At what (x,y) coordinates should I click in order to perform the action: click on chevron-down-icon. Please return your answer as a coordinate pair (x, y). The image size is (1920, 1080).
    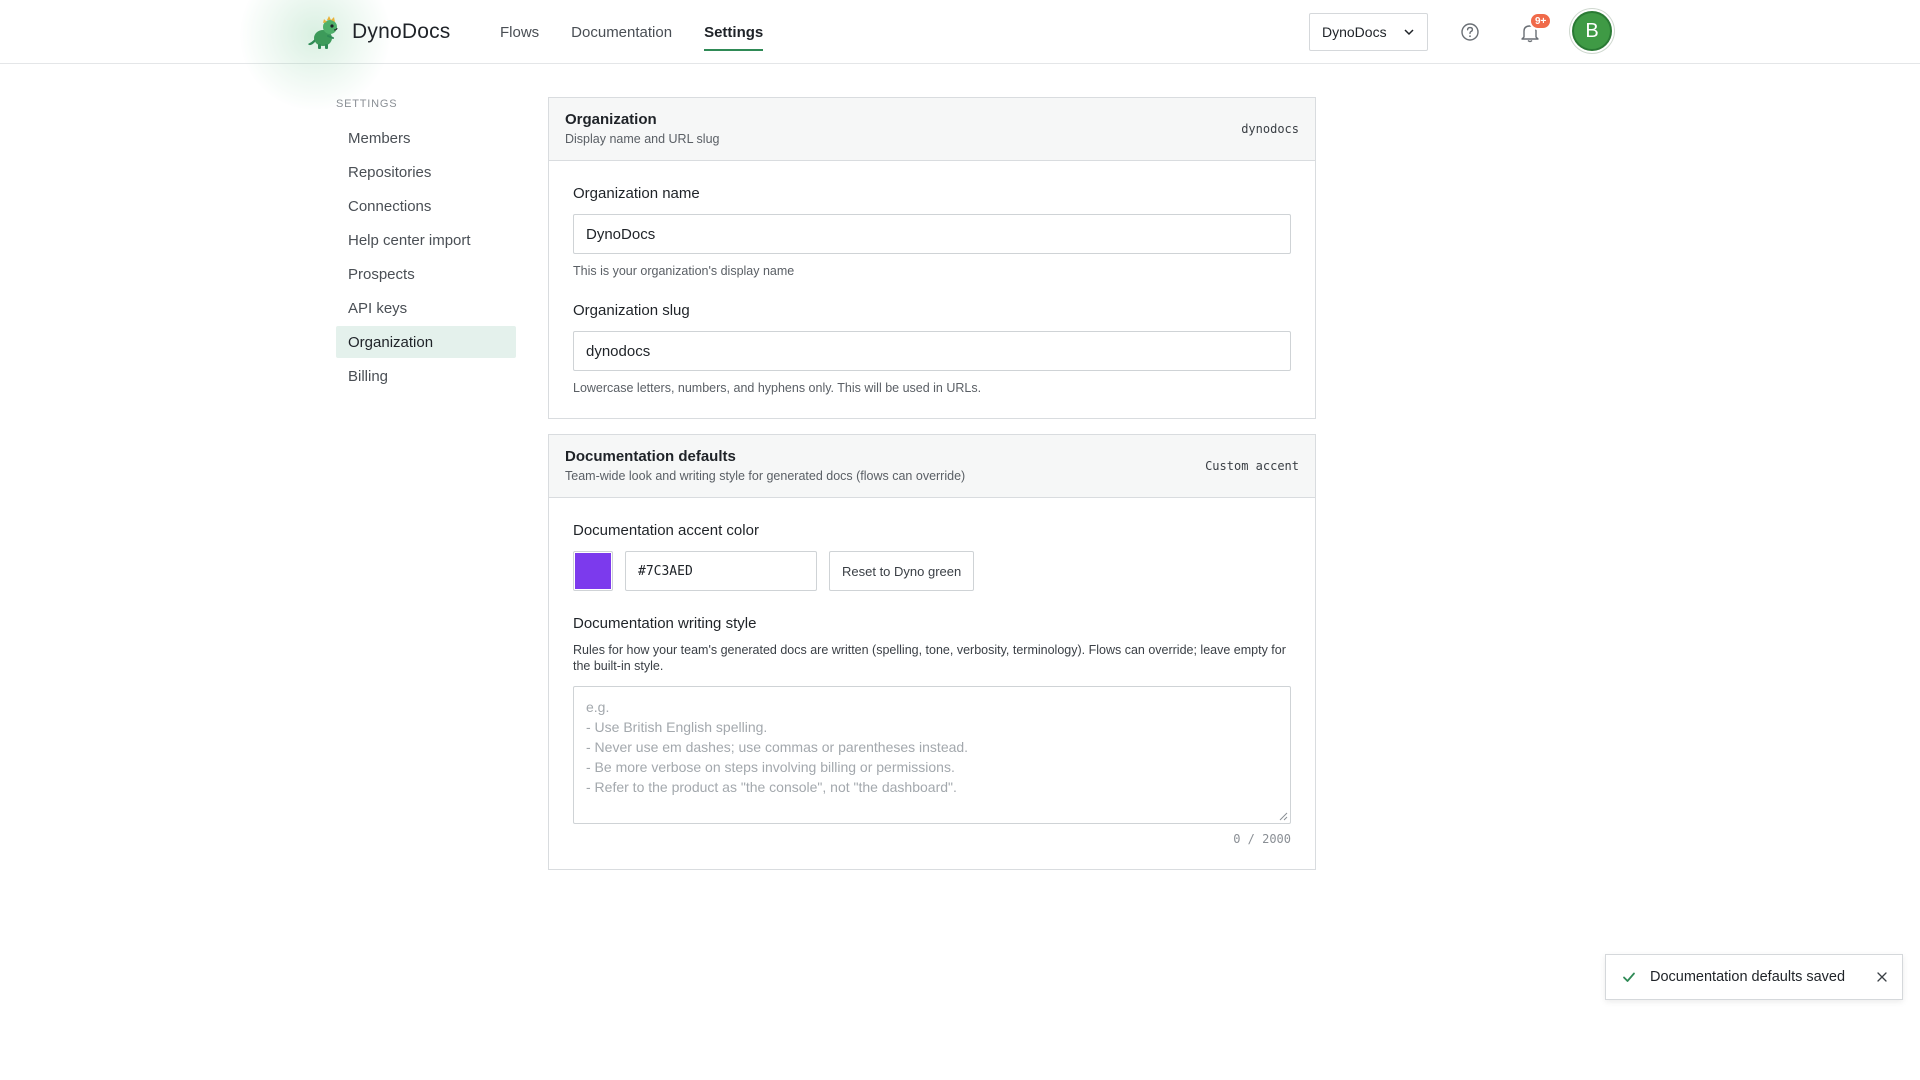
    Looking at the image, I should click on (1409, 32).